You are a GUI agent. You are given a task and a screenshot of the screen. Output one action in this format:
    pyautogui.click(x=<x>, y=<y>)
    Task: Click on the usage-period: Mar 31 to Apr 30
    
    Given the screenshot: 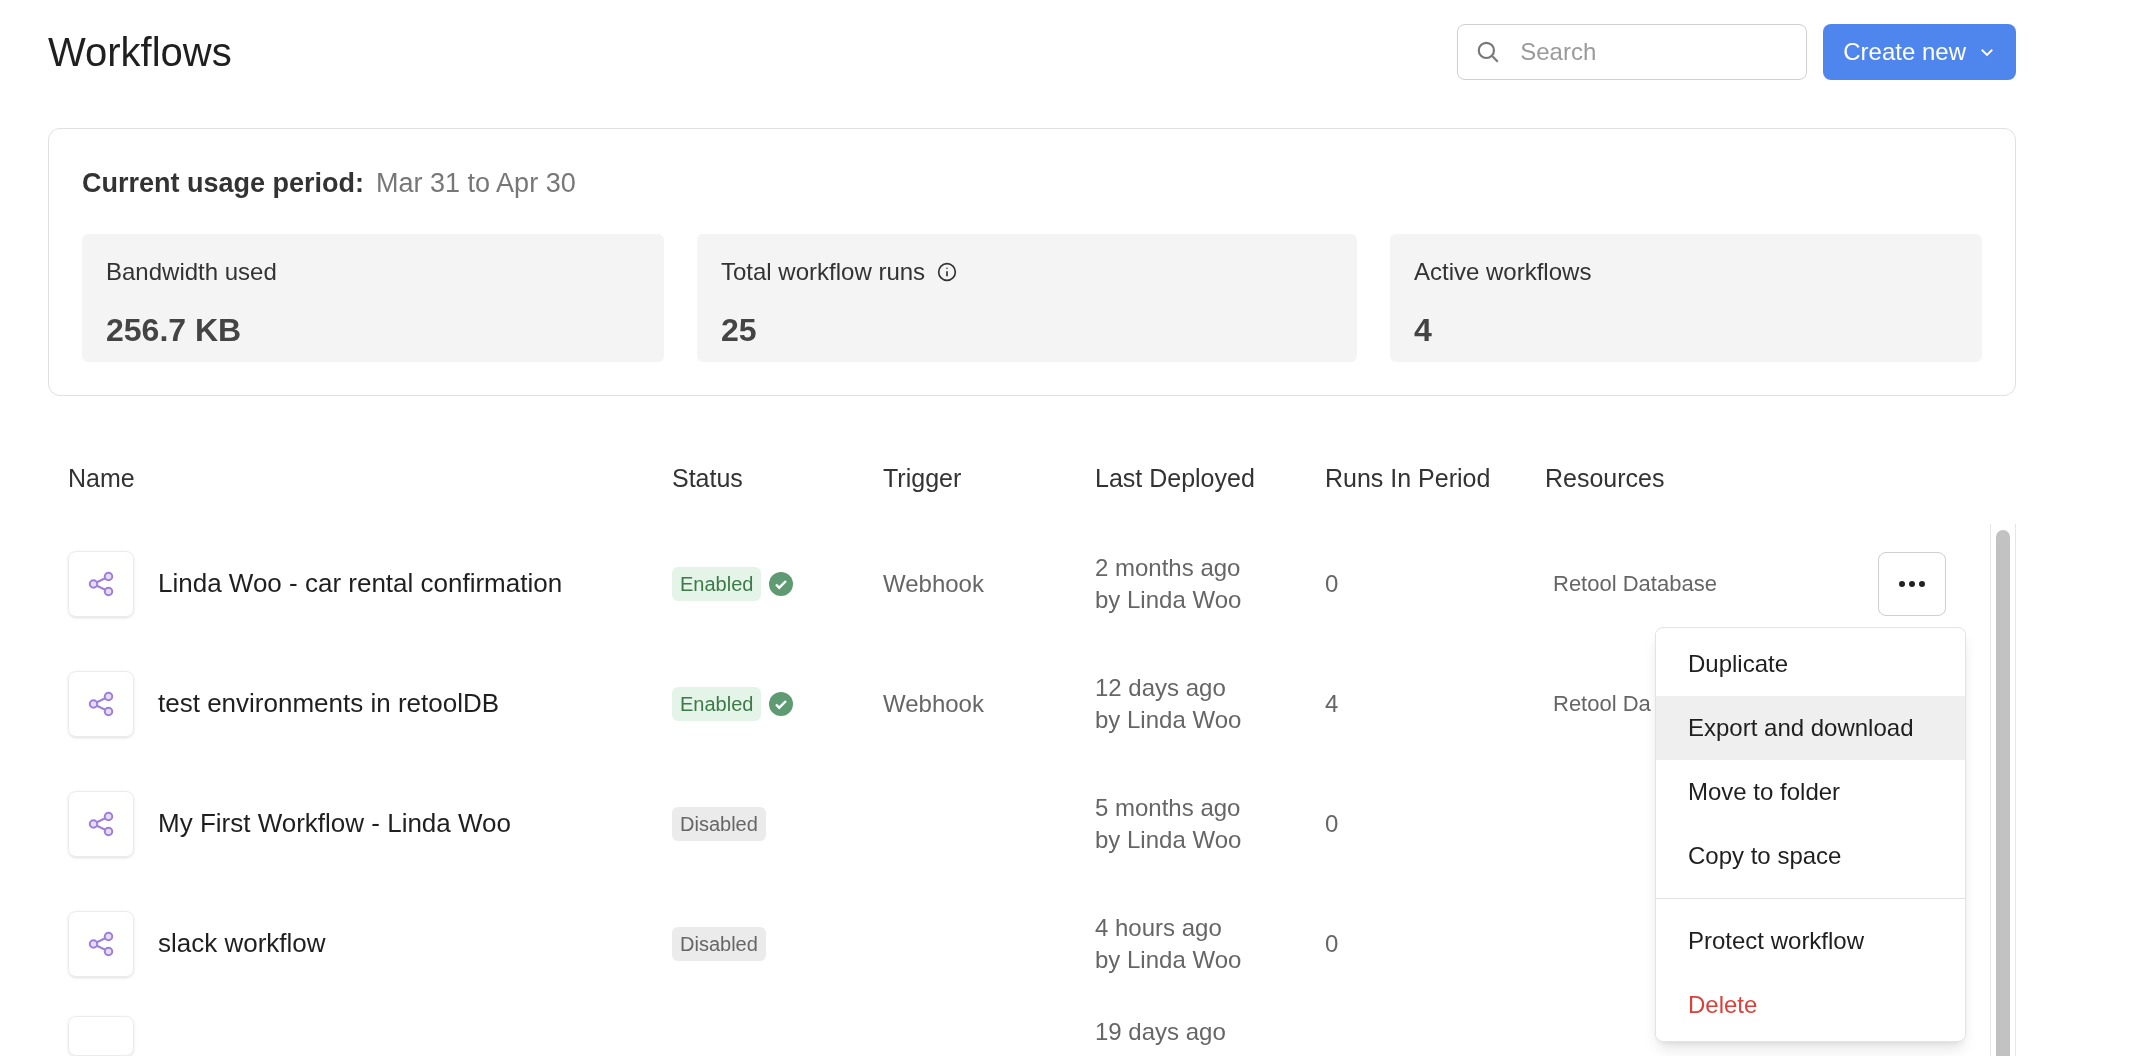 What is the action you would take?
    pyautogui.click(x=476, y=183)
    